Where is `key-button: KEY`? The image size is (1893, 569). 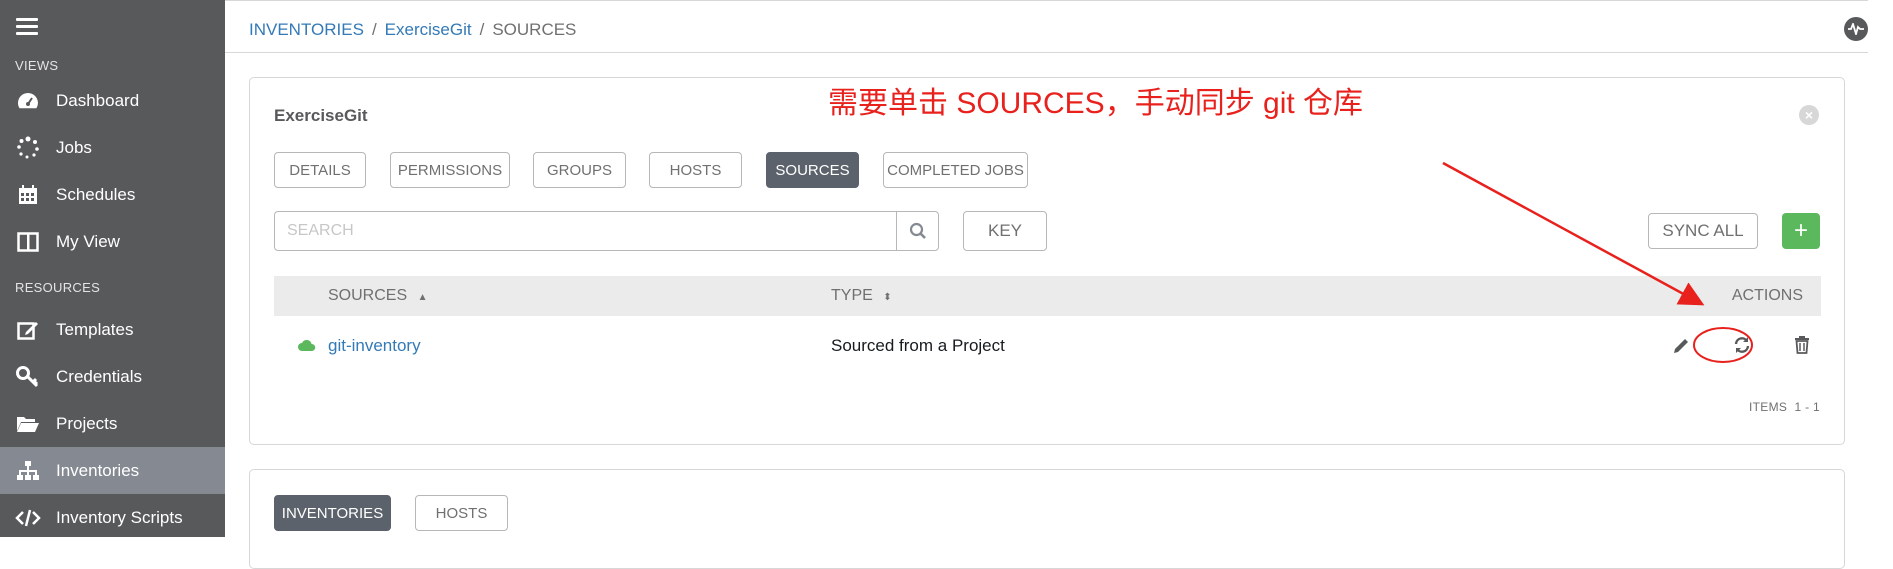 key-button: KEY is located at coordinates (1005, 231).